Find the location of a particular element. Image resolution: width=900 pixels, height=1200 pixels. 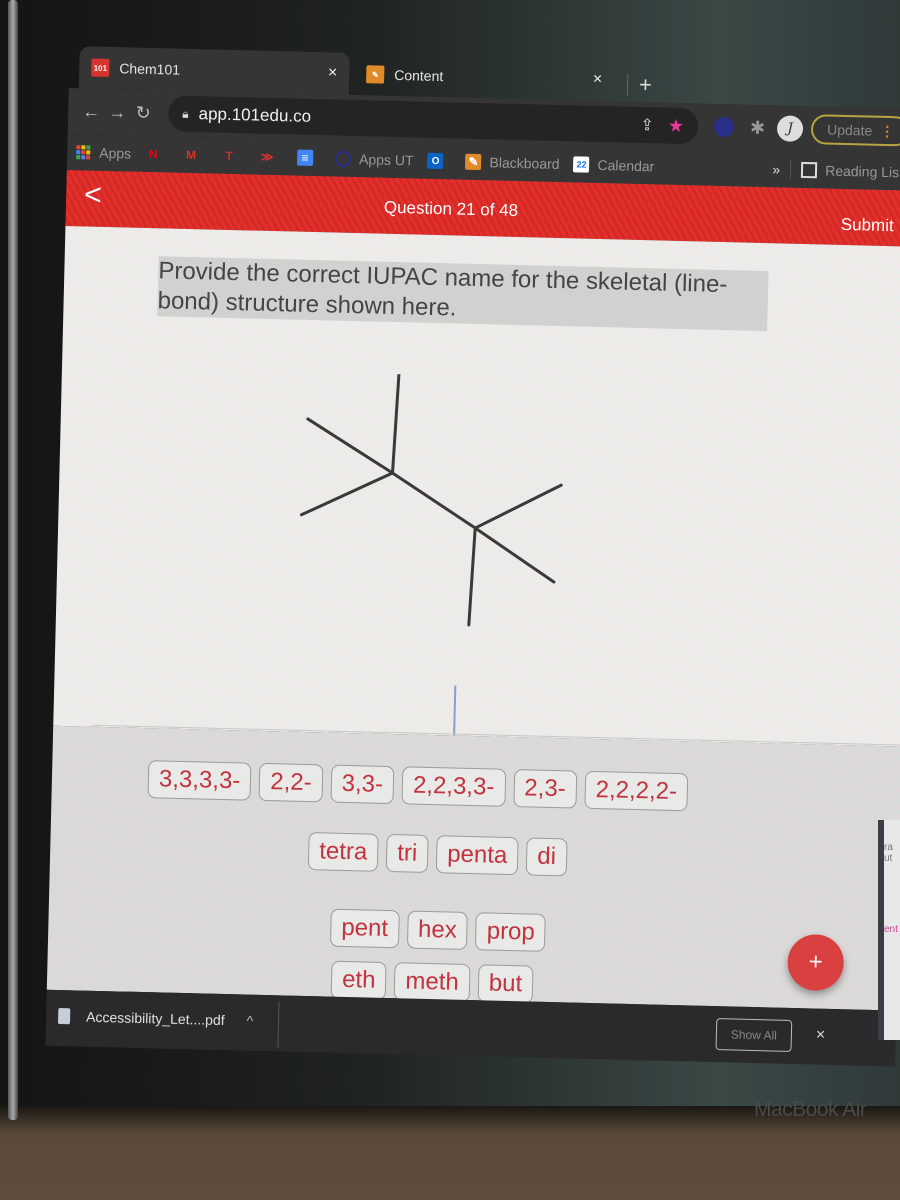

root-row-1: pent hex prop is located at coordinates (438, 930).